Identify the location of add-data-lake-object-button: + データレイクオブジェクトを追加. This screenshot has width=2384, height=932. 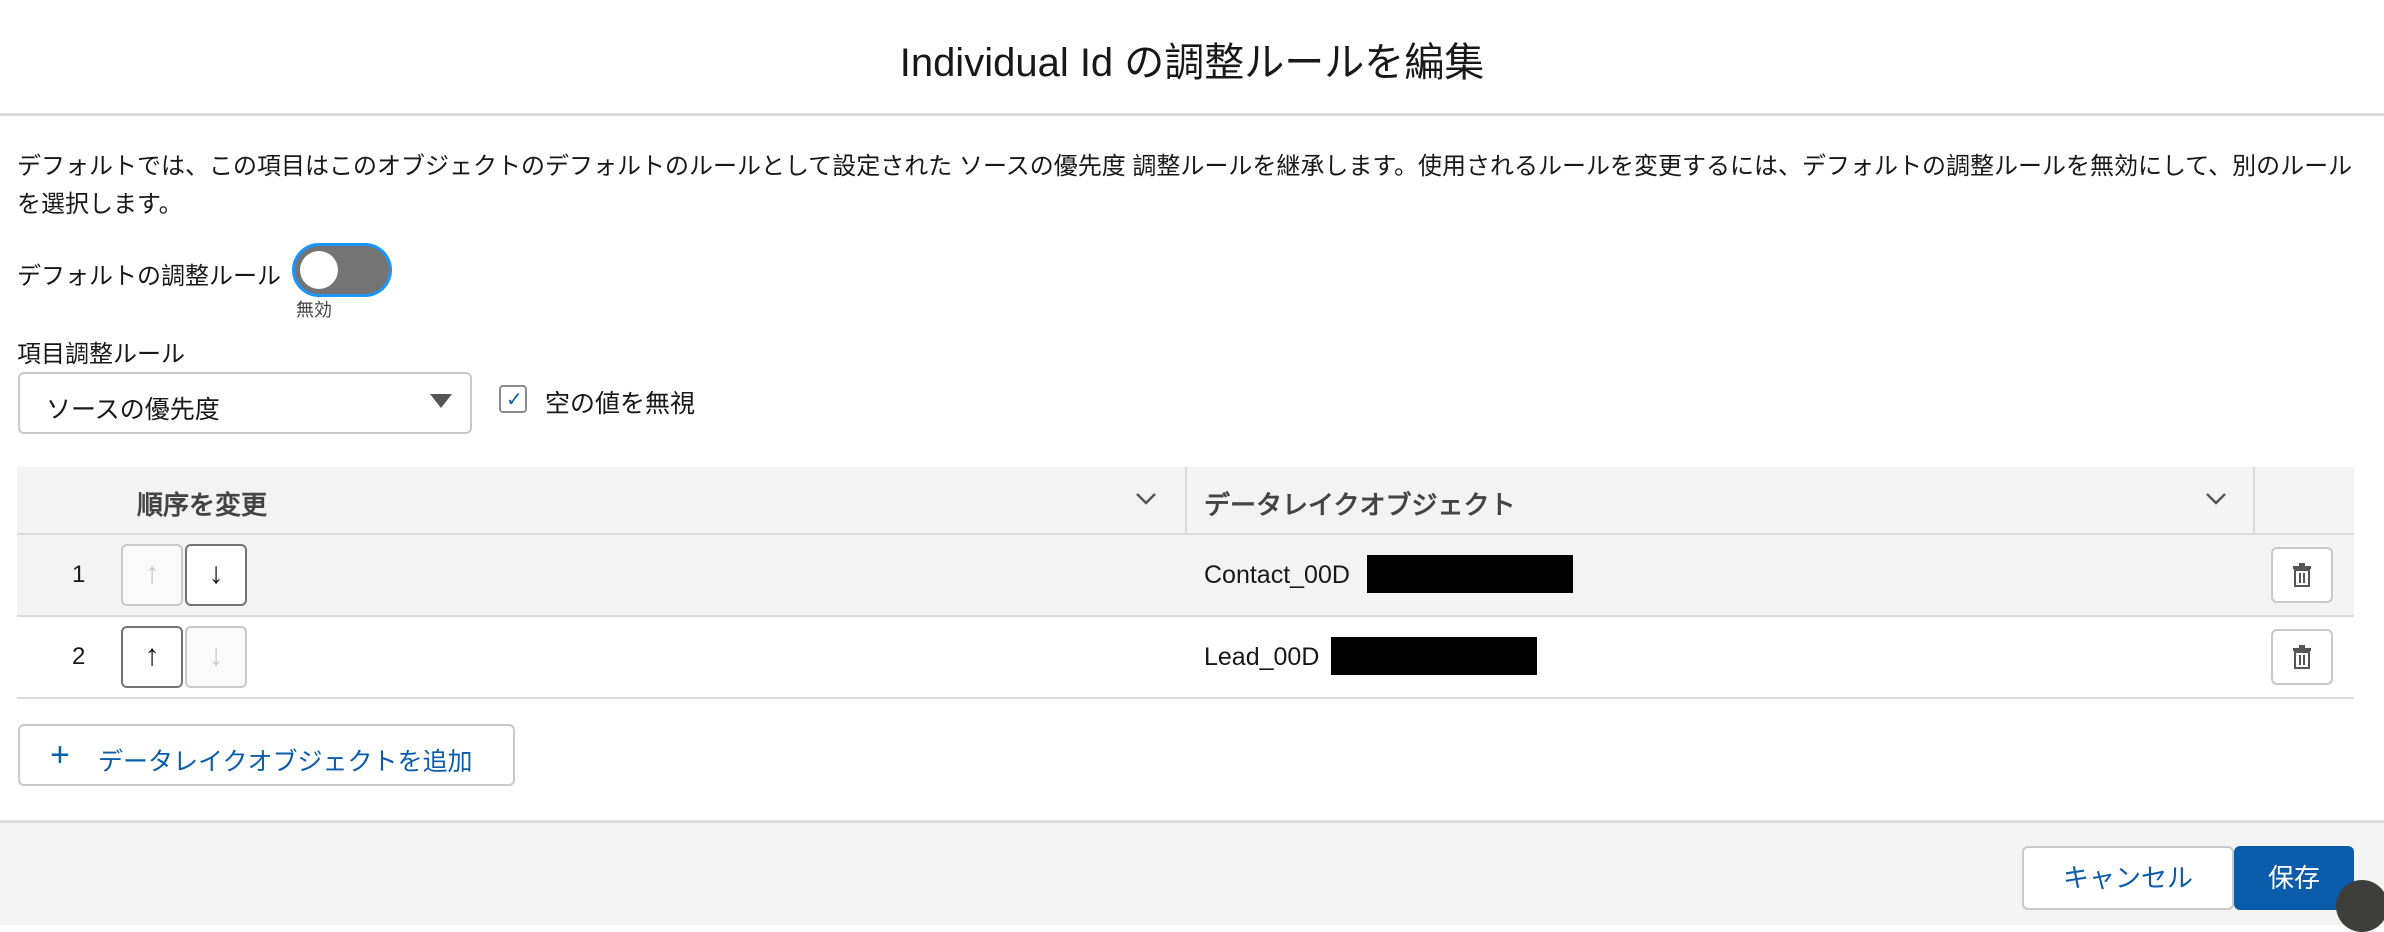
(266, 755).